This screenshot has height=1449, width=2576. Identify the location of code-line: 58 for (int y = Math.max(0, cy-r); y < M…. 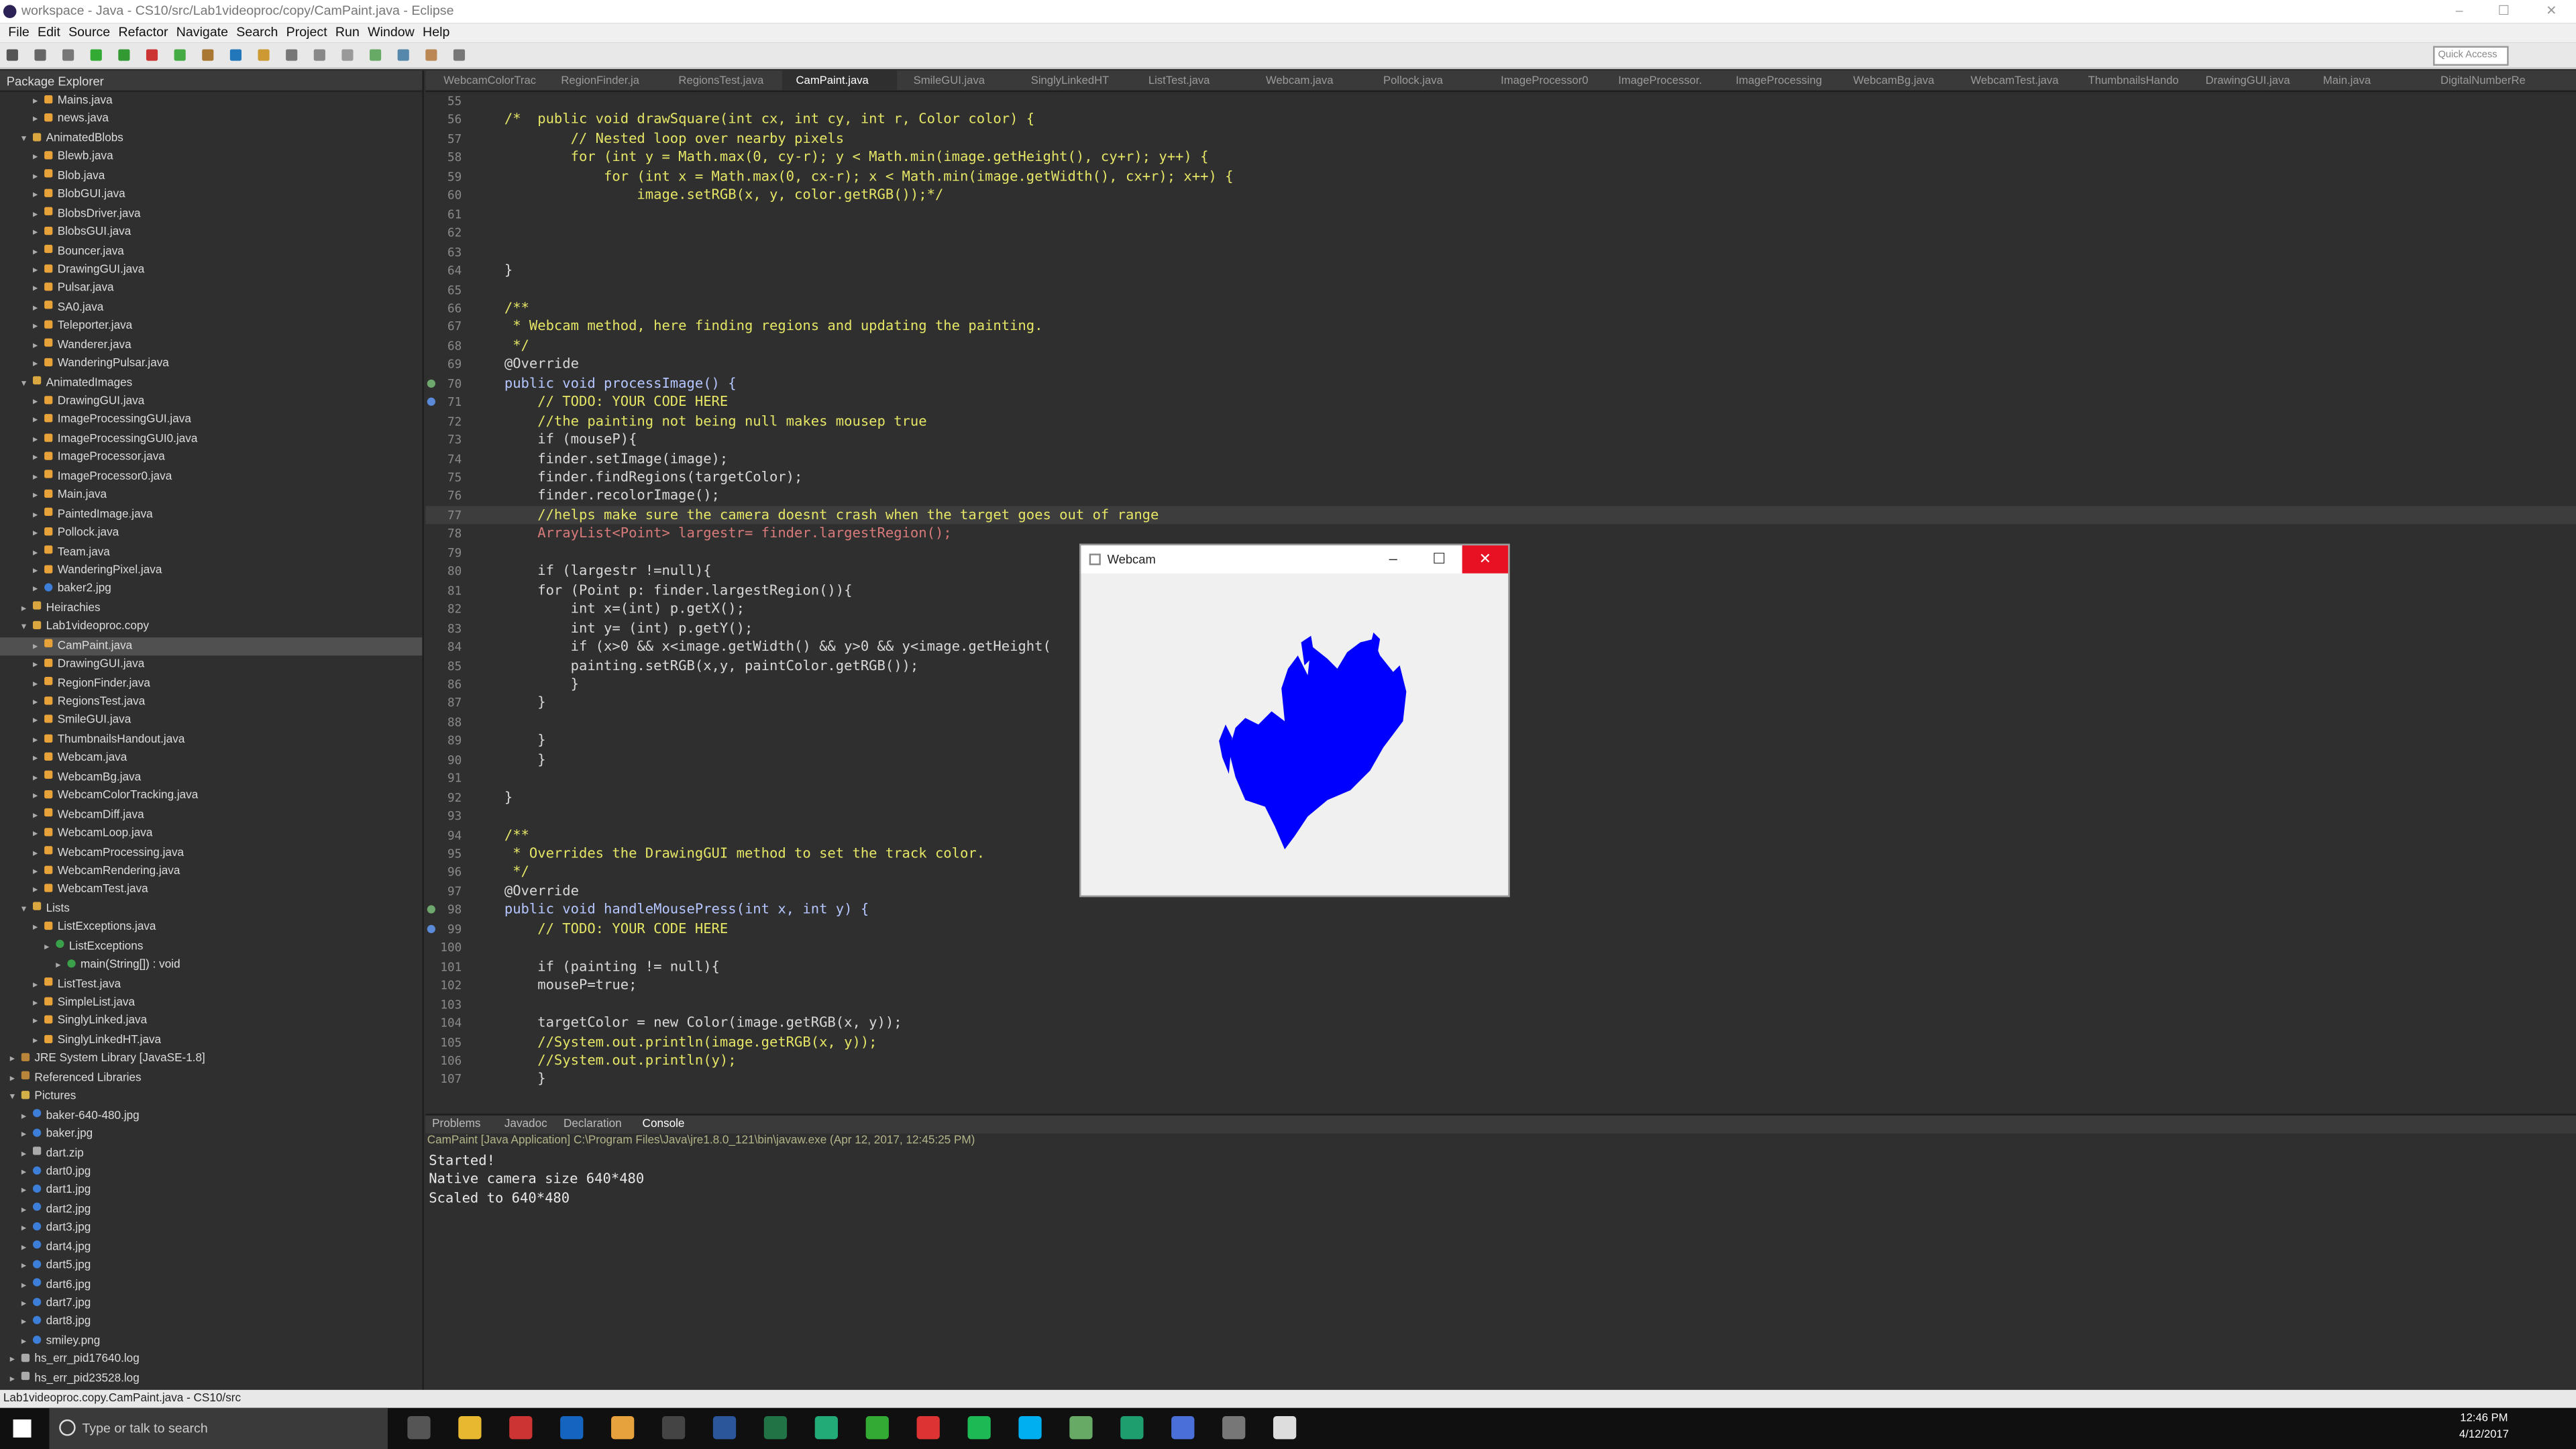
(1500, 157).